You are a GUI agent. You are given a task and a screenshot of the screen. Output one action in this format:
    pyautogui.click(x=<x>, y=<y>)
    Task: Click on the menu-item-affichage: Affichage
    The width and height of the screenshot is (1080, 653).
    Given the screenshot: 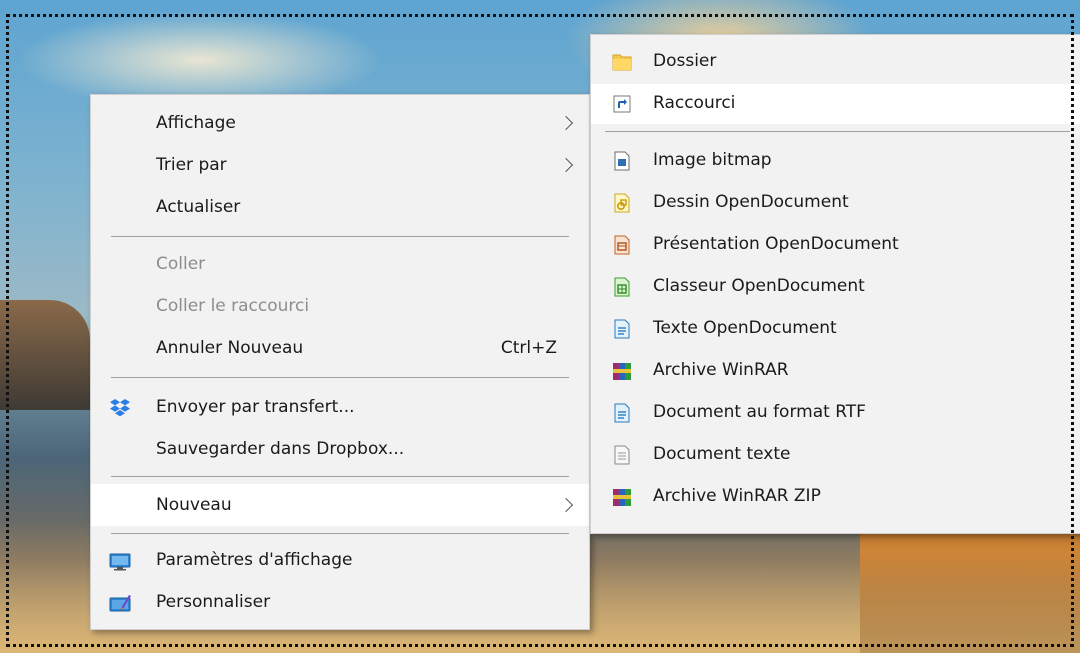 What is the action you would take?
    pyautogui.click(x=340, y=124)
    